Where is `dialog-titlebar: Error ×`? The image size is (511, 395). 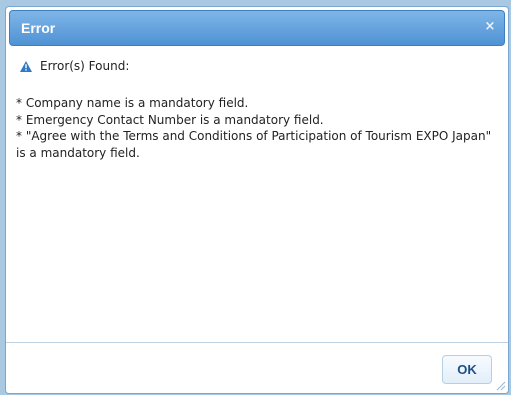 dialog-titlebar: Error × is located at coordinates (257, 28).